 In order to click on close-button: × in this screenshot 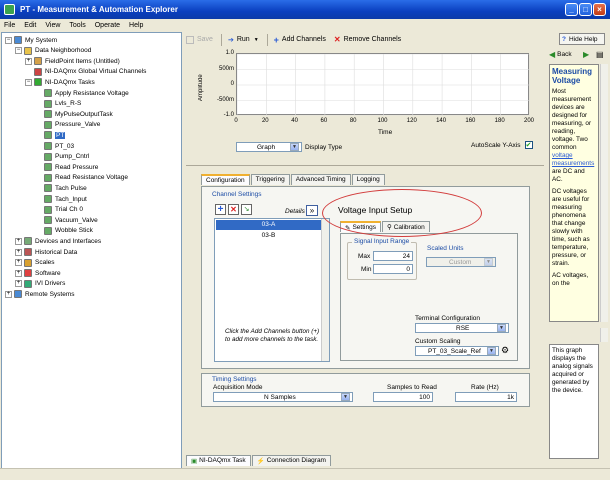, I will do `click(599, 9)`.